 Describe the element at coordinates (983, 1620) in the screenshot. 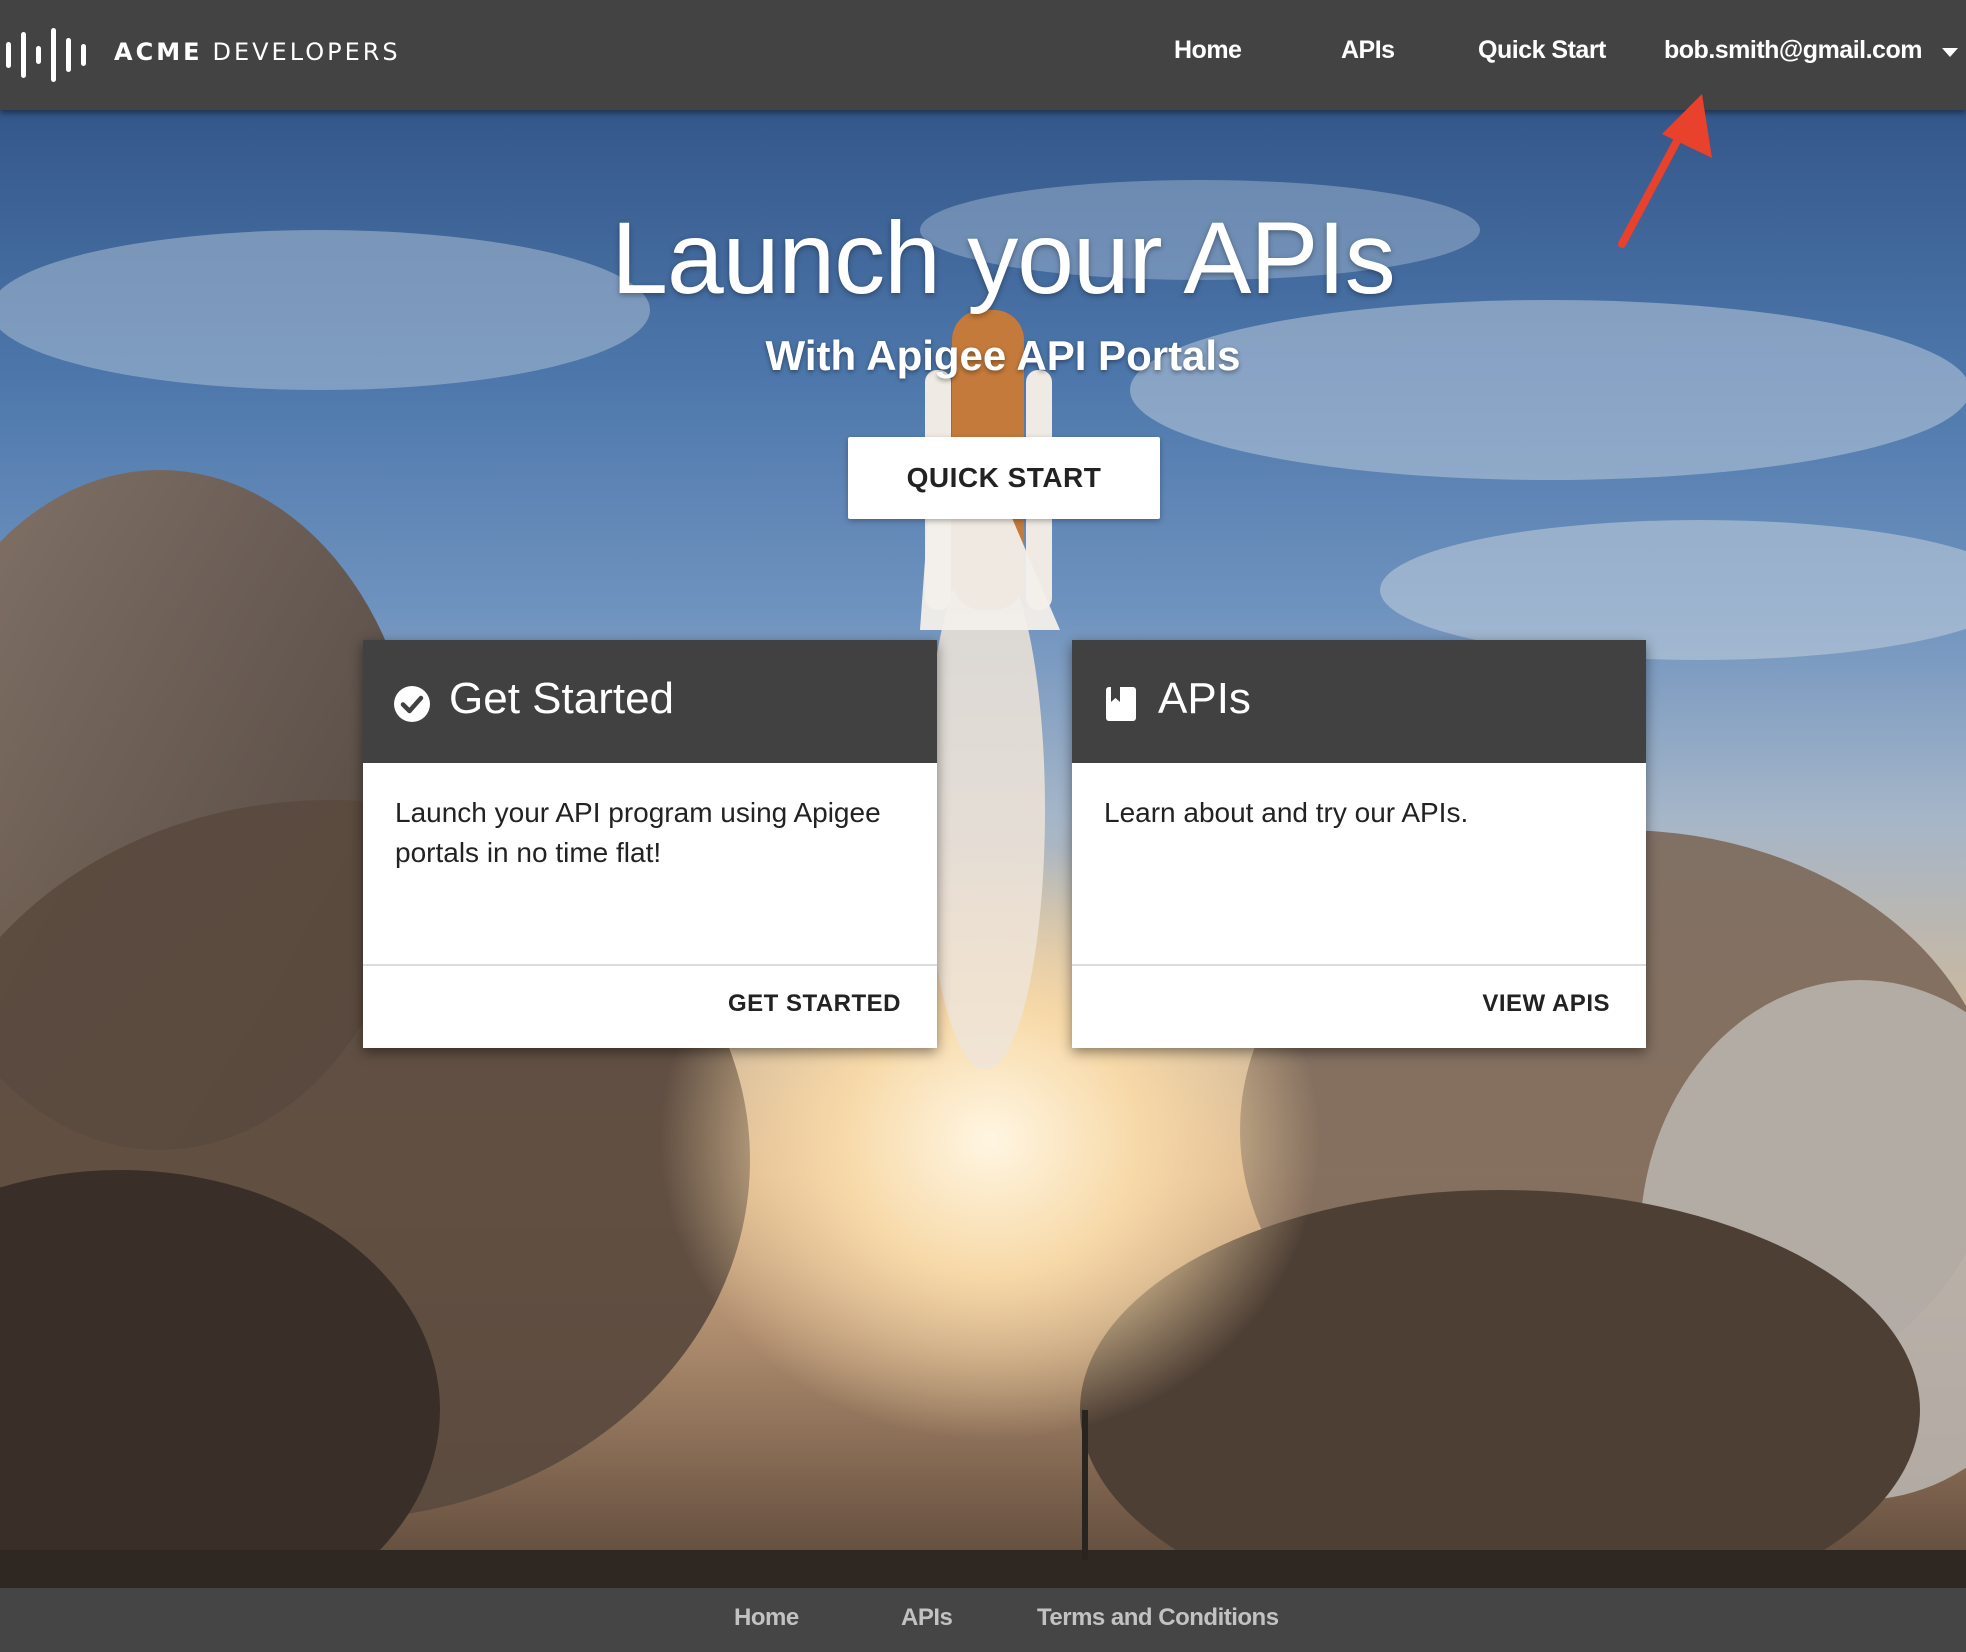

I see `footer: Home APIs Terms and Conditions` at that location.